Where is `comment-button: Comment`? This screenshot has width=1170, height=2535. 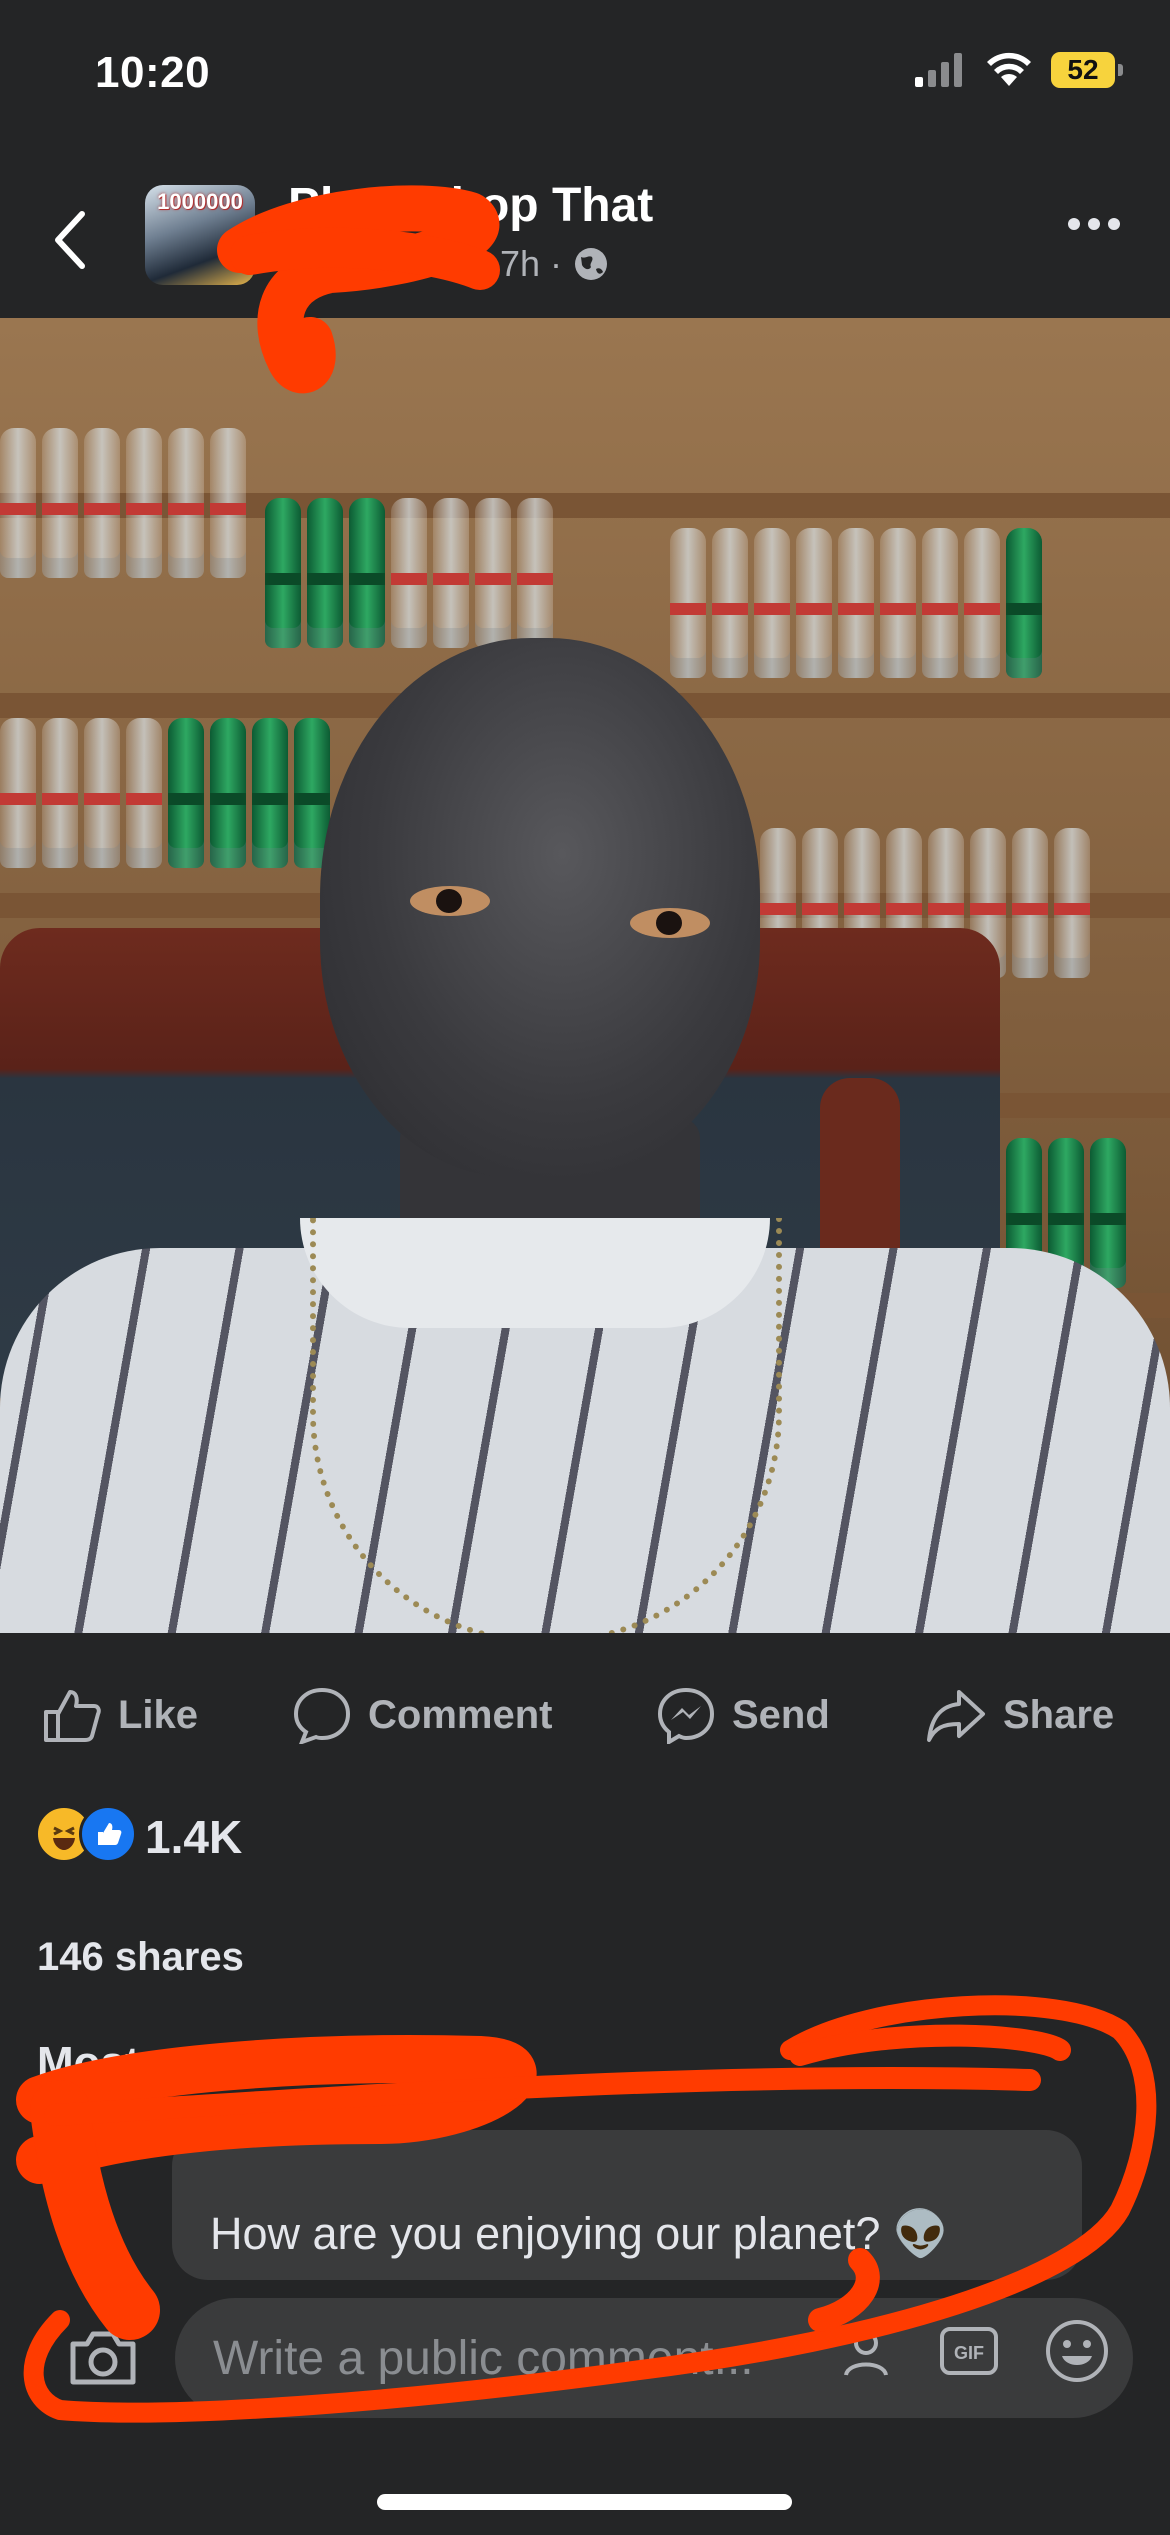
comment-button: Comment is located at coordinates (422, 1715).